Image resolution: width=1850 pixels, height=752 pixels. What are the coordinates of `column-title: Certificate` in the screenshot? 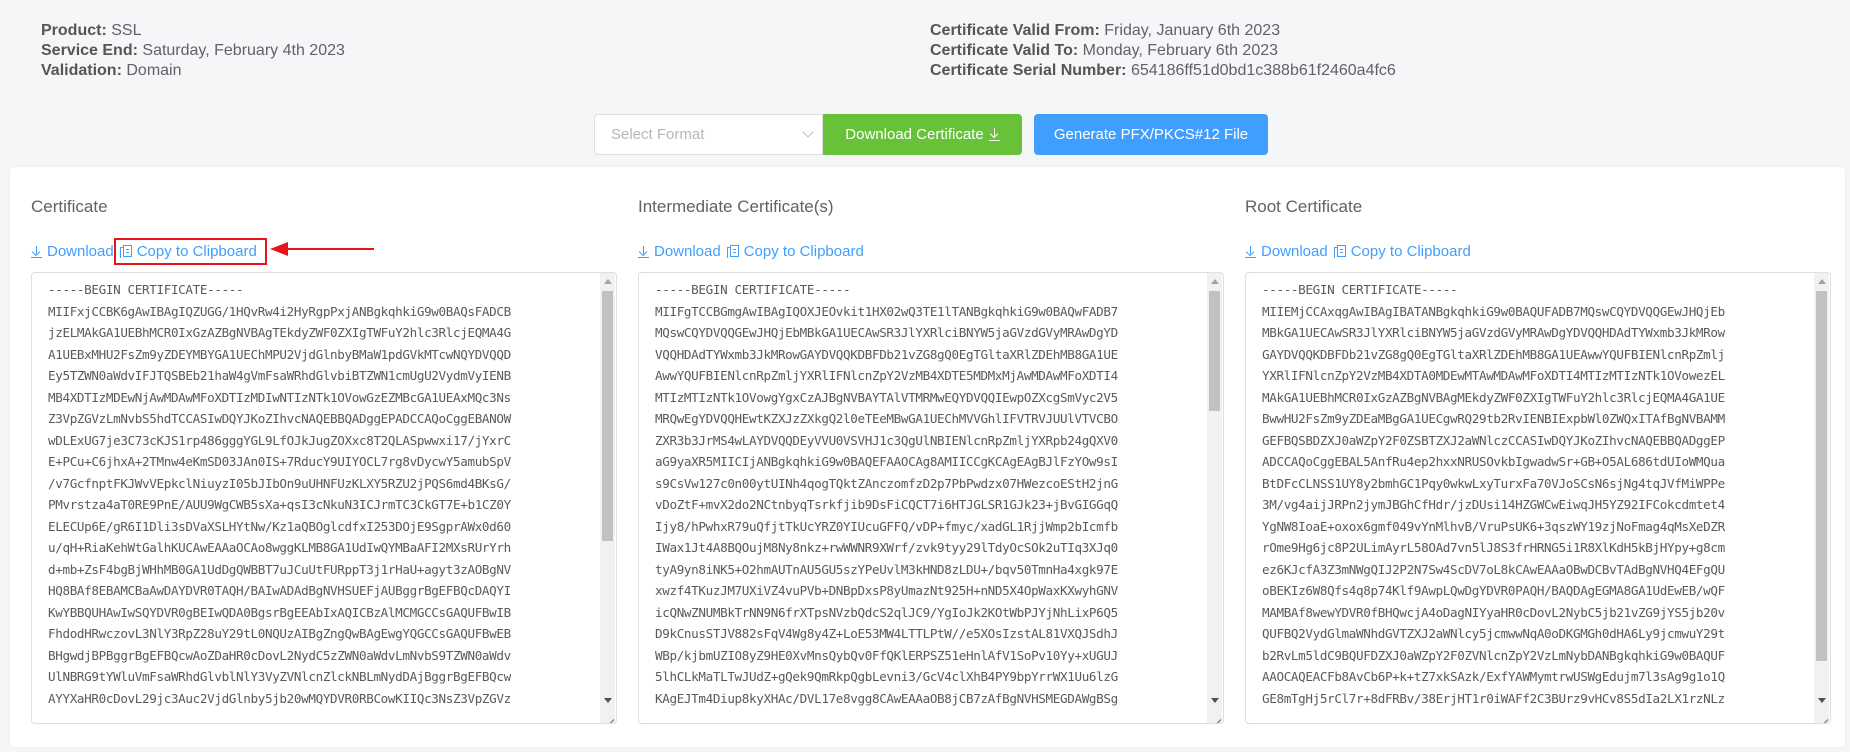 It's located at (69, 206).